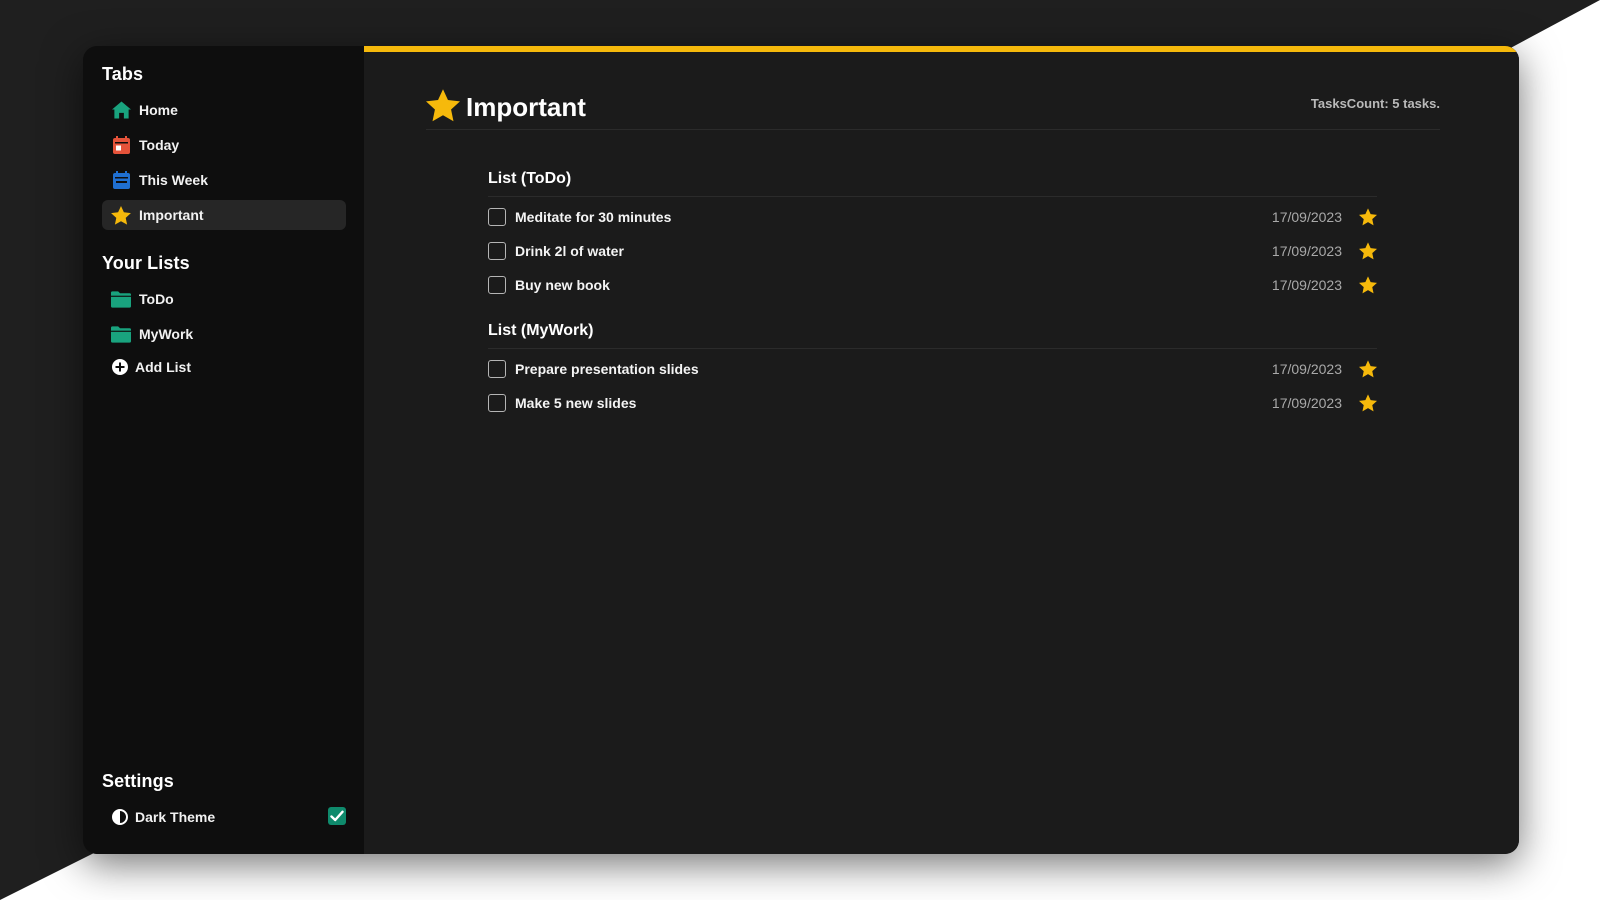 The height and width of the screenshot is (900, 1600). What do you see at coordinates (932, 183) in the screenshot?
I see `group-title: List (ToDo)` at bounding box center [932, 183].